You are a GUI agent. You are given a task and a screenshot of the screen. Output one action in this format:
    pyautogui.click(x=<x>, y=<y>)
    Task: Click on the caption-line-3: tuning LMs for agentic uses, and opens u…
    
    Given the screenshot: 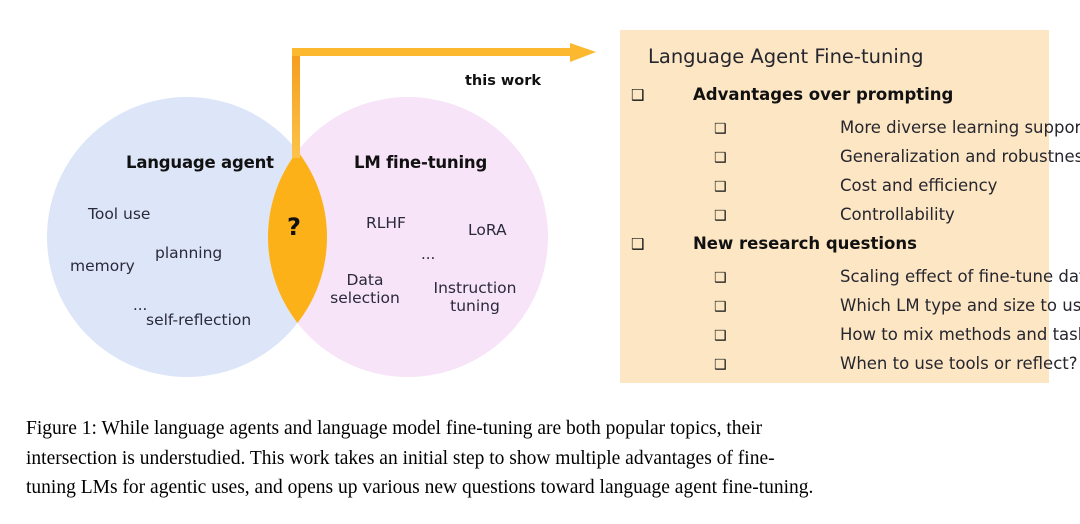 What is the action you would take?
    pyautogui.click(x=420, y=488)
    